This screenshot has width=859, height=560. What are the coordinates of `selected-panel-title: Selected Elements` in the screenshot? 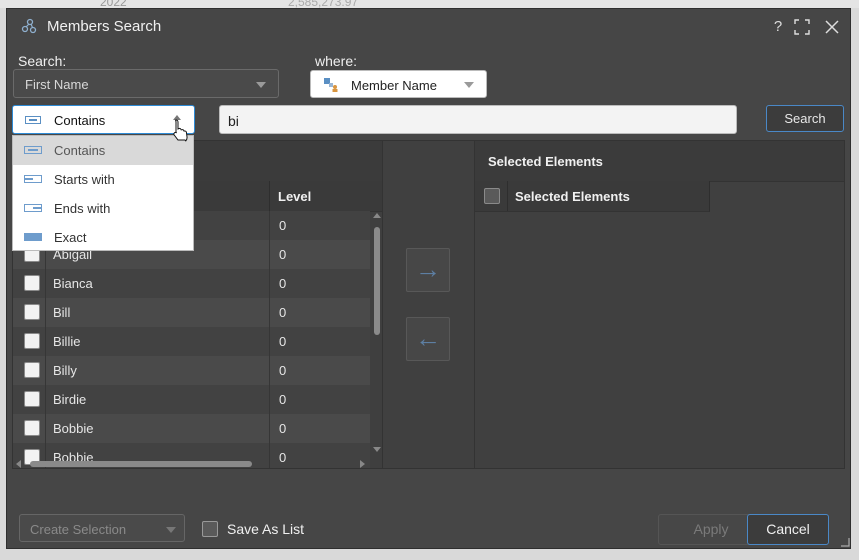 It's located at (545, 161).